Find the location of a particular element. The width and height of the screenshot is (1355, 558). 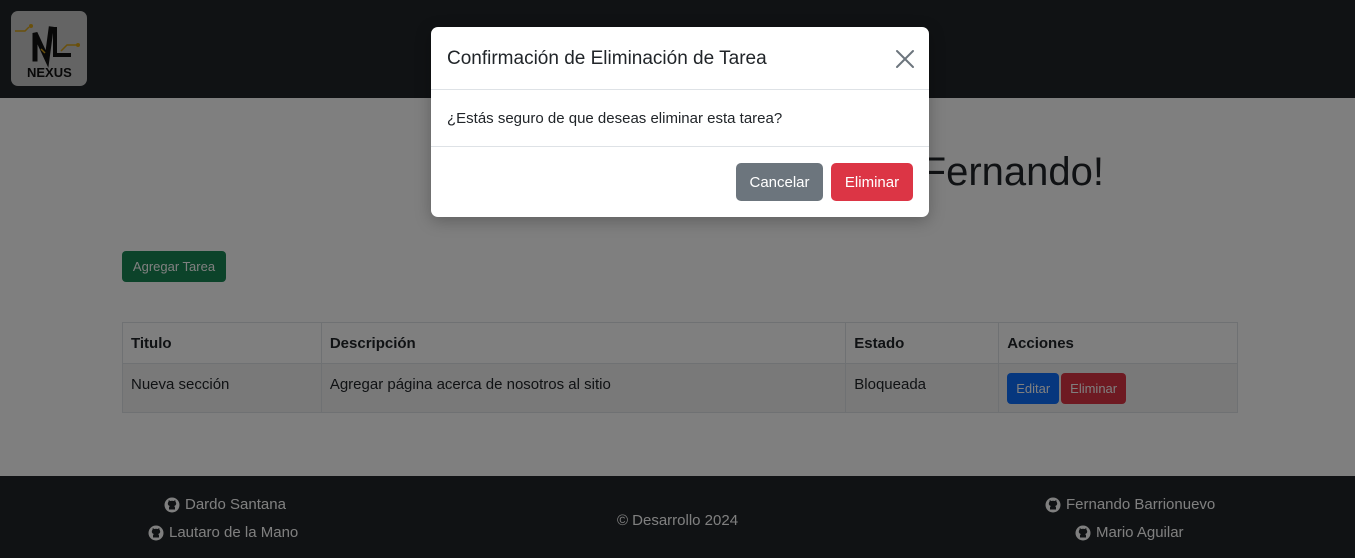

close-icon is located at coordinates (905, 59).